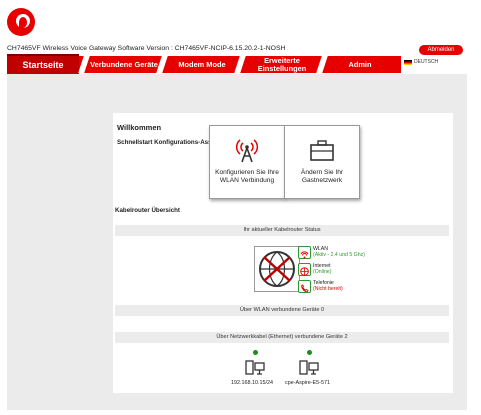 This screenshot has height=415, width=481. I want to click on language-selector: DEUTSCH, so click(421, 62).